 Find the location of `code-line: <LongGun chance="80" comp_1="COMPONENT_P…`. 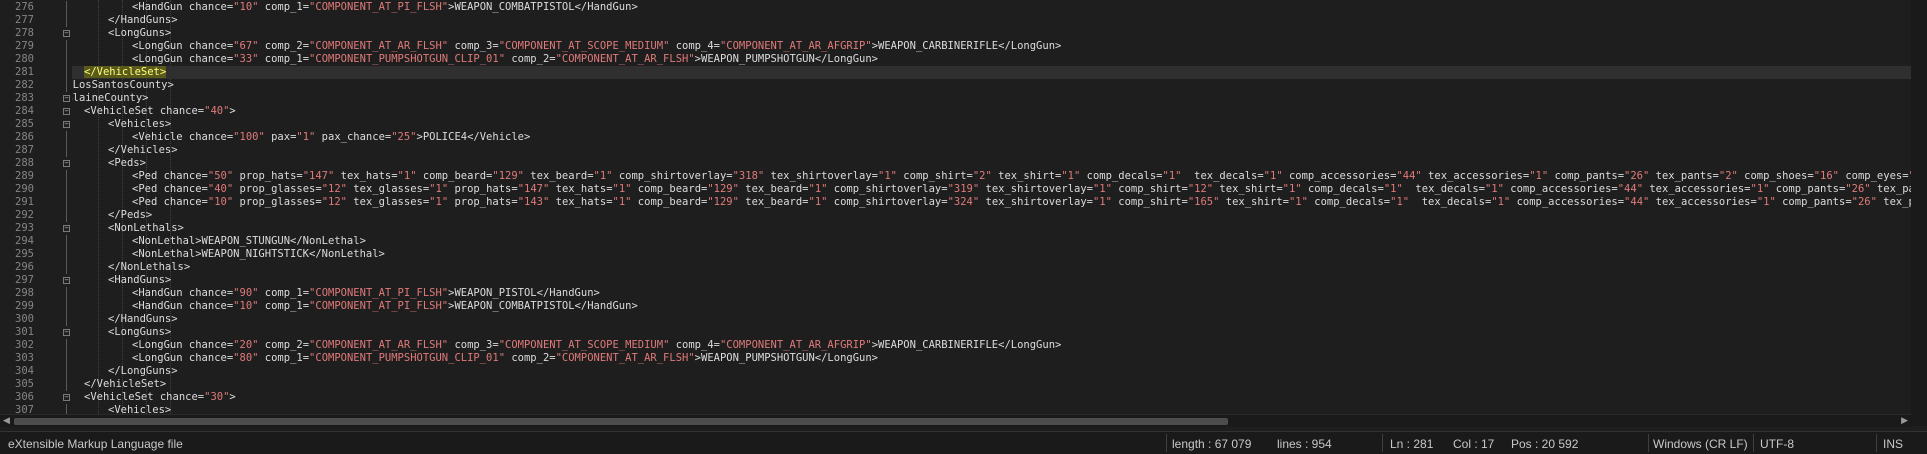

code-line: <LongGun chance="80" comp_1="COMPONENT_P… is located at coordinates (505, 358).